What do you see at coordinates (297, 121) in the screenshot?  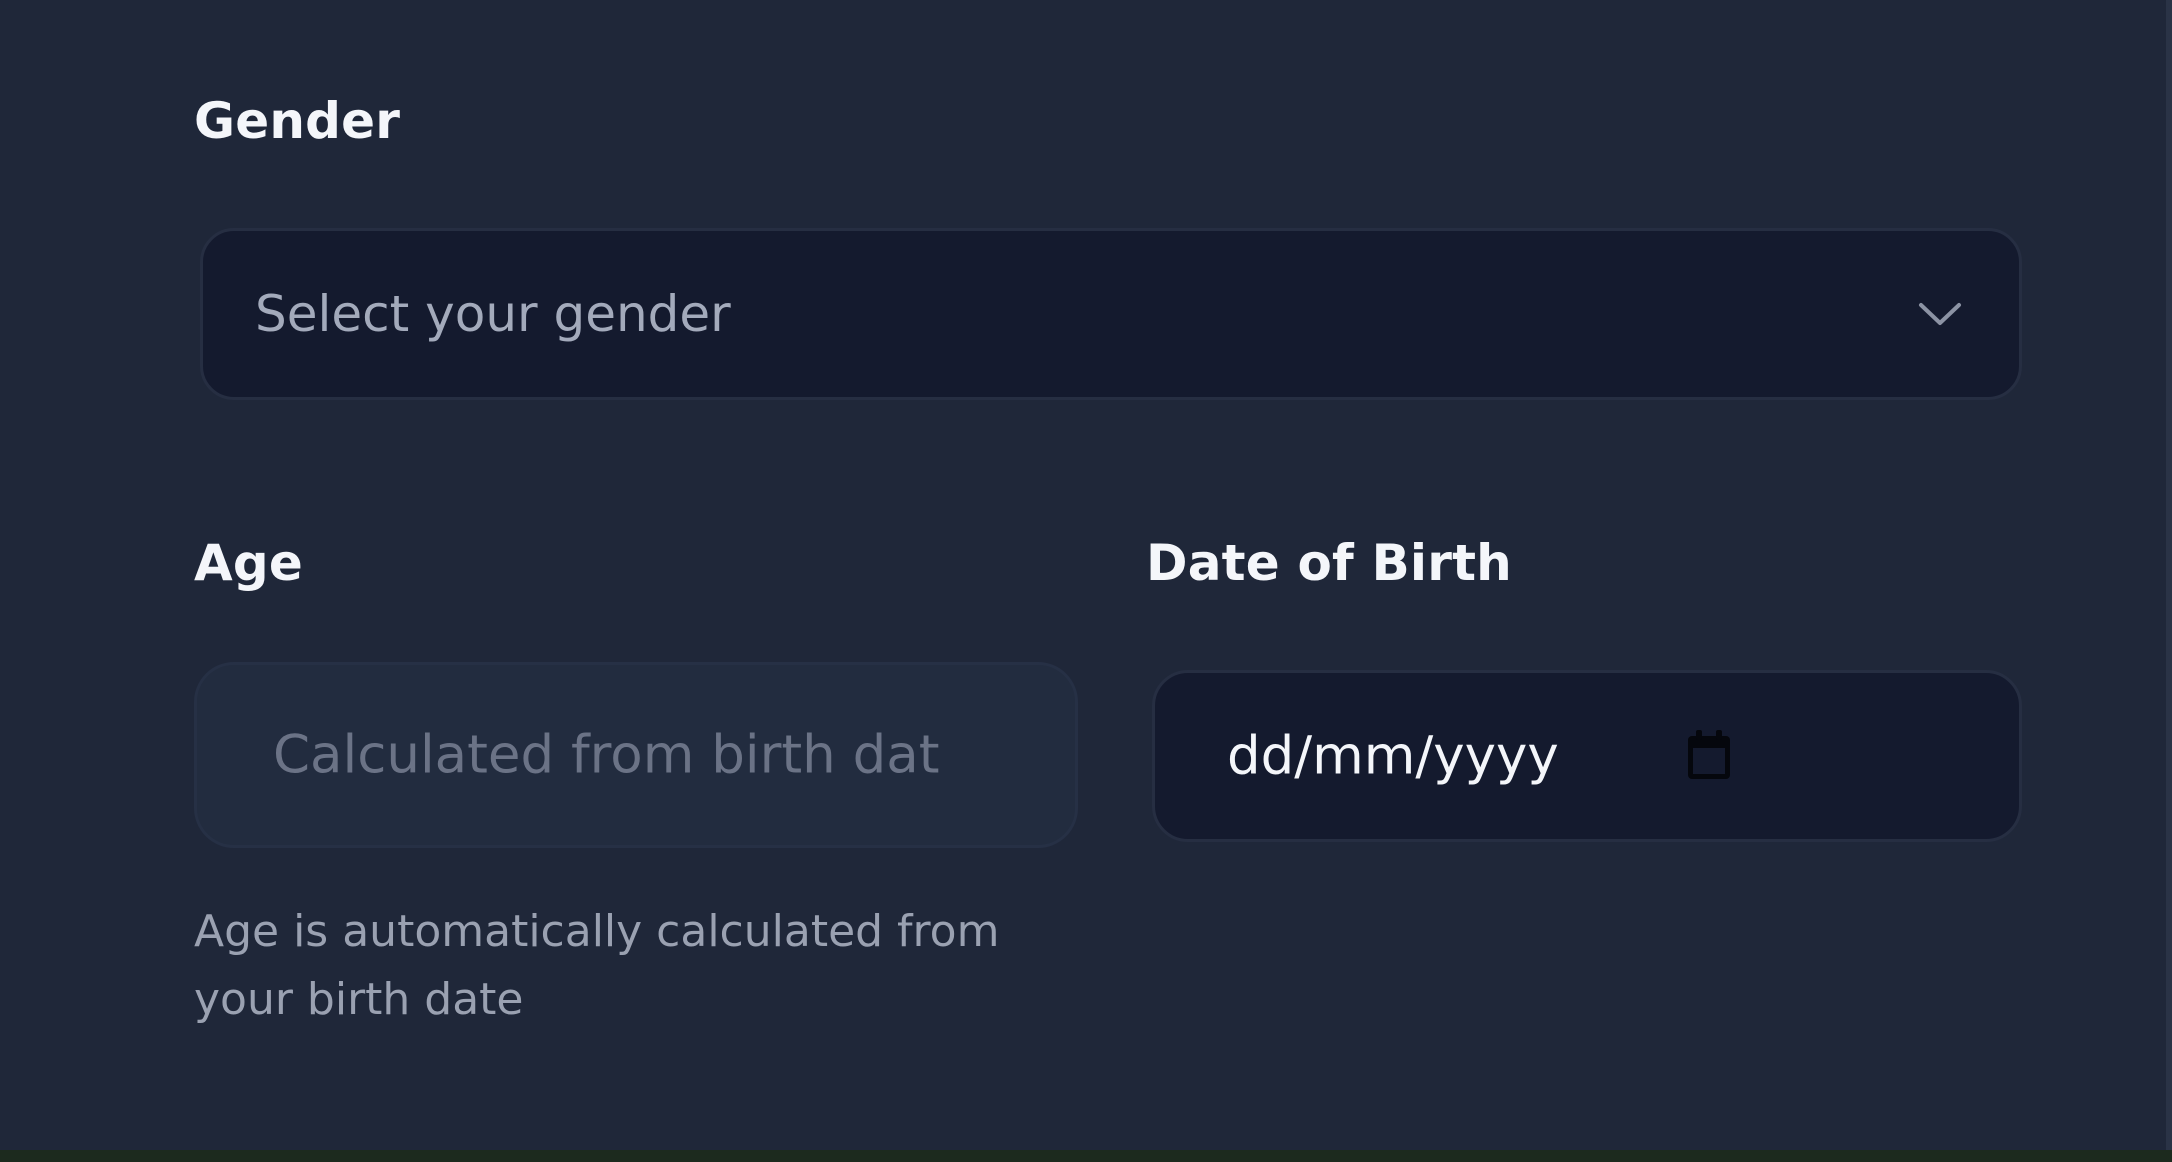 I see `gender-label: Gender` at bounding box center [297, 121].